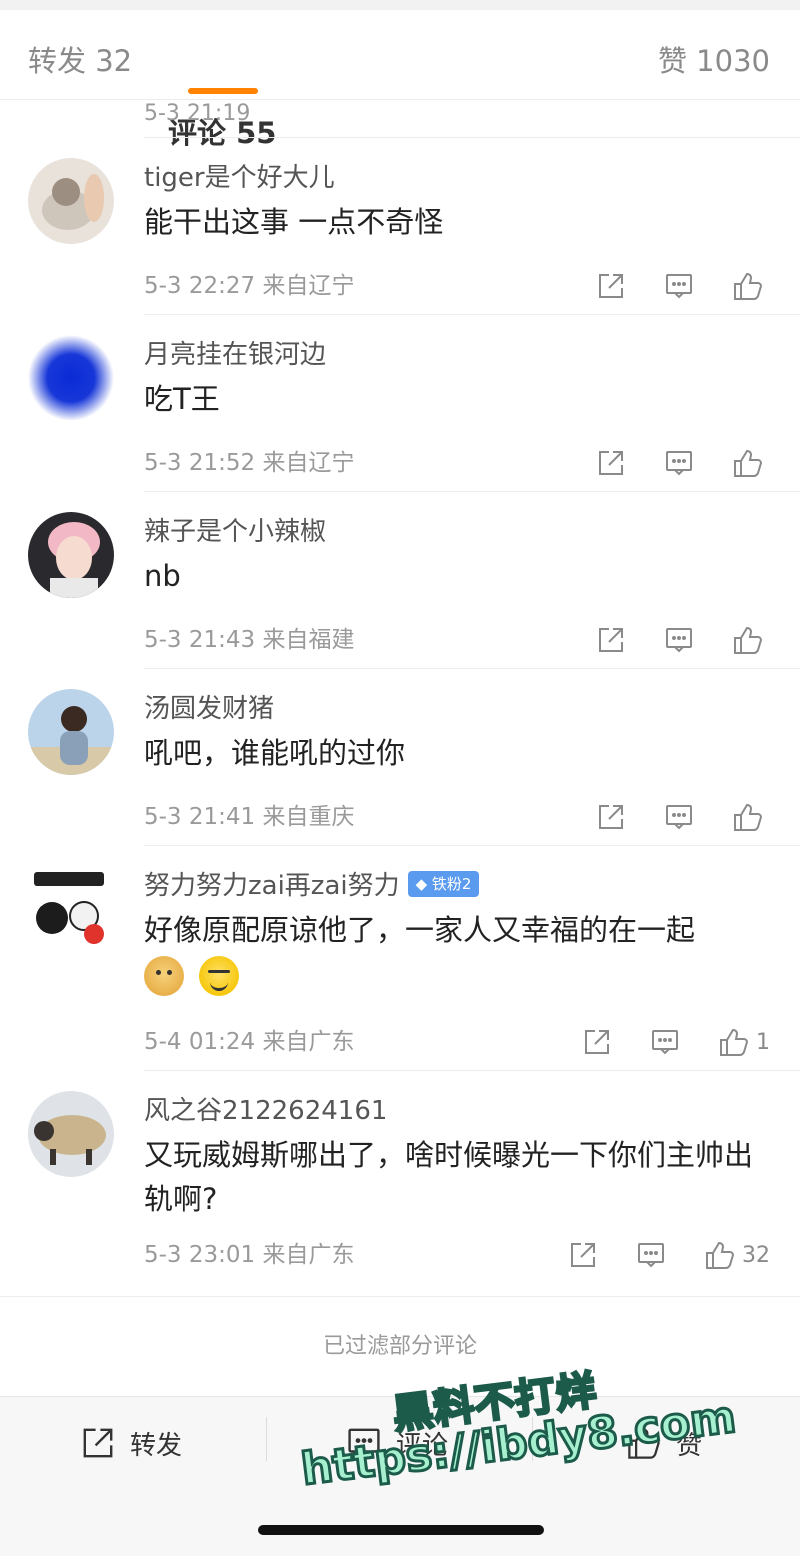  What do you see at coordinates (397, 1443) in the screenshot?
I see `bottom-comment-button: 评论` at bounding box center [397, 1443].